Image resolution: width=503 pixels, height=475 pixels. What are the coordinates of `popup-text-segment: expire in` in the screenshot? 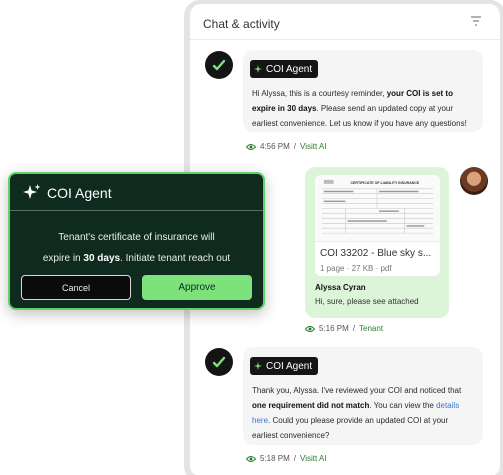 It's located at (63, 258).